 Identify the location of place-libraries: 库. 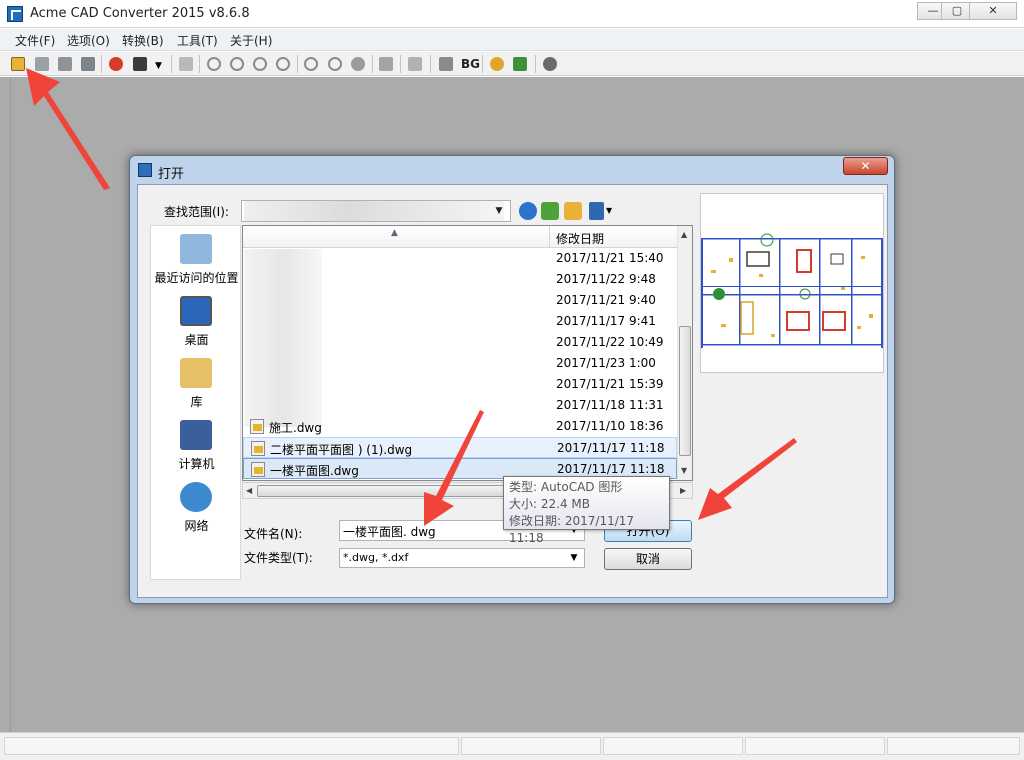
(196, 387).